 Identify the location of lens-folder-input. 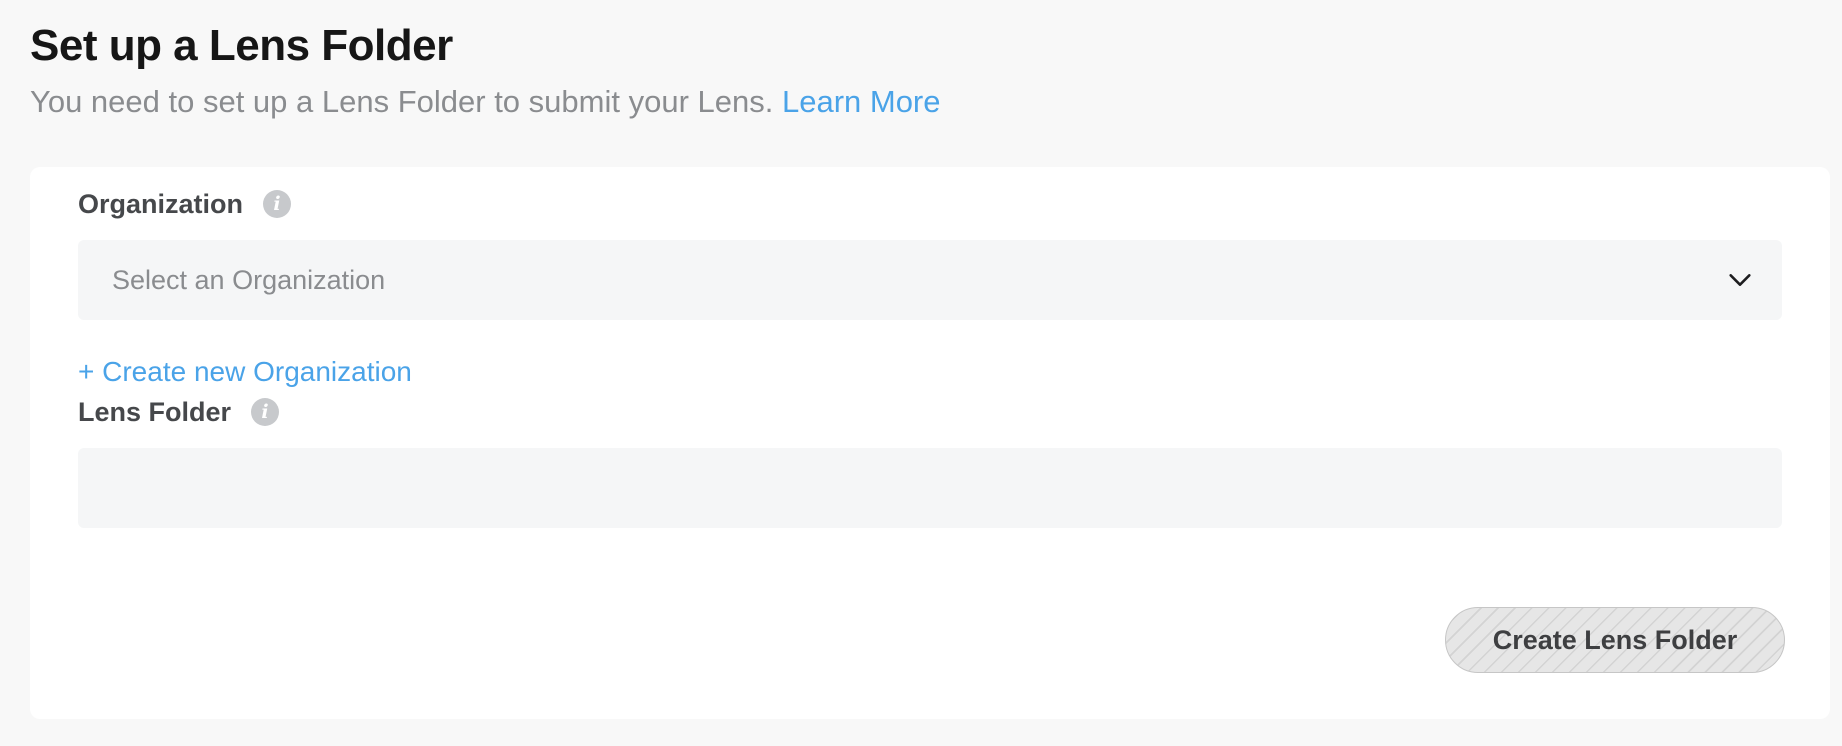
(930, 488).